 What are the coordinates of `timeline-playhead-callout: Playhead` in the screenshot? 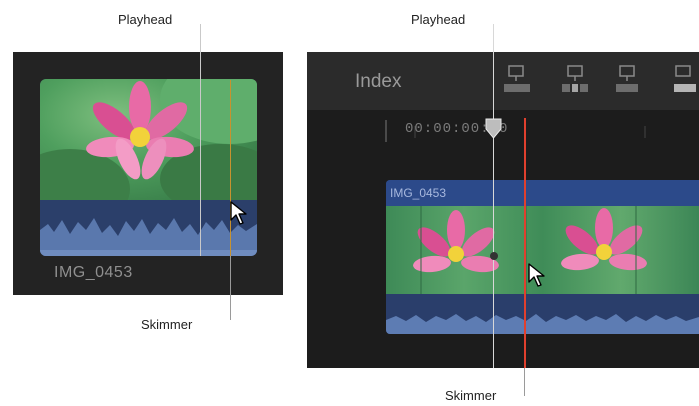 It's located at (438, 19).